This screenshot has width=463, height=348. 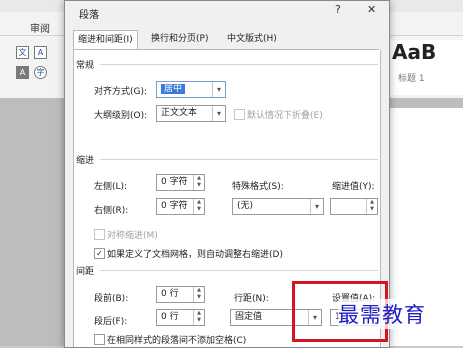 What do you see at coordinates (258, 187) in the screenshot?
I see `special-indent-label: 特殊格式(S):` at bounding box center [258, 187].